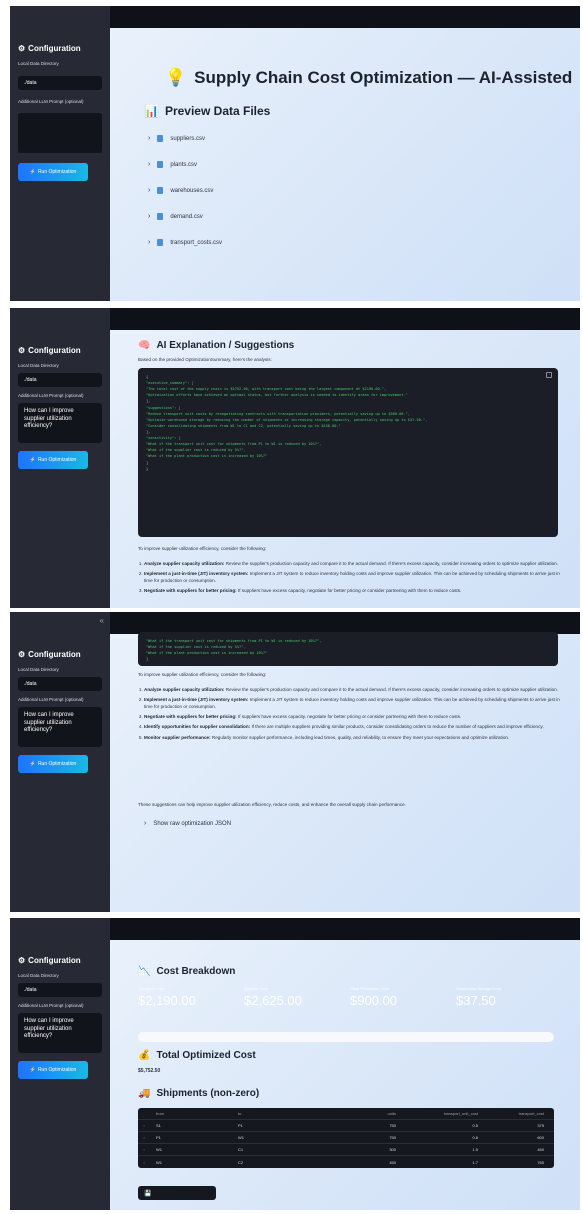  What do you see at coordinates (549, 375) in the screenshot?
I see `copy-icon` at bounding box center [549, 375].